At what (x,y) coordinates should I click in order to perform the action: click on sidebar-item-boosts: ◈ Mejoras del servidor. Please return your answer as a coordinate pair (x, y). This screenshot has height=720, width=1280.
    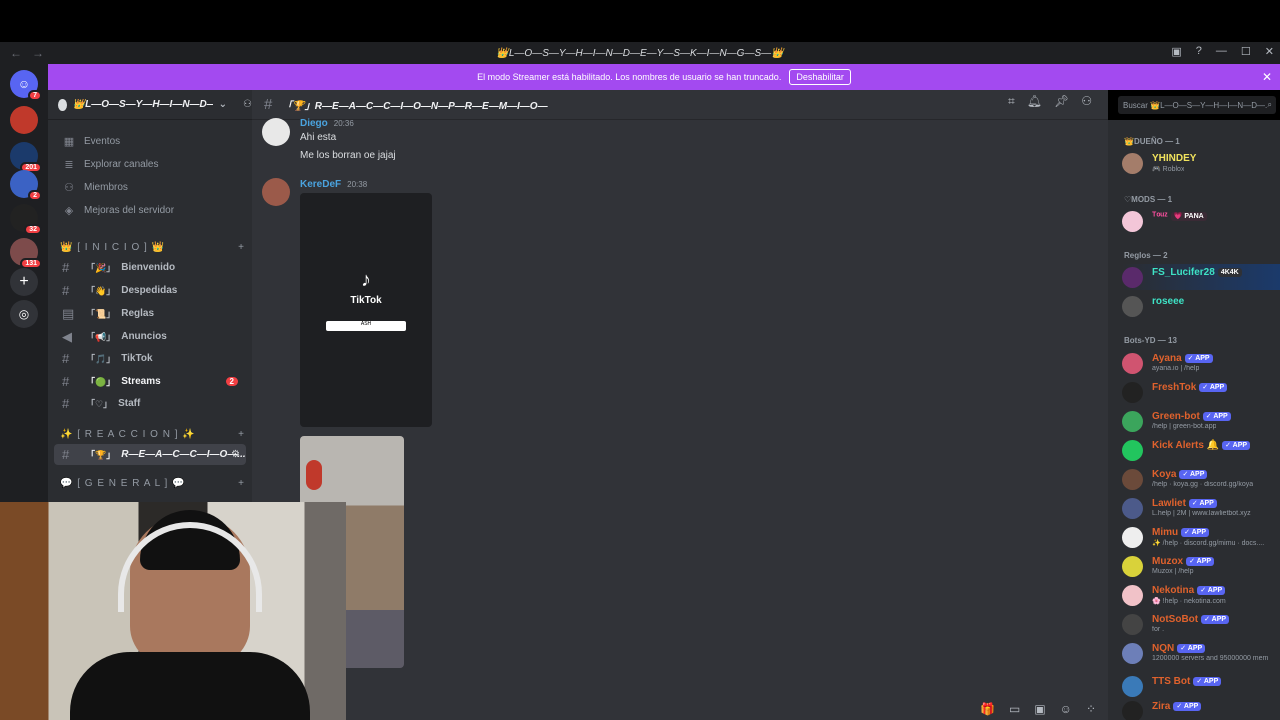
    Looking at the image, I should click on (152, 210).